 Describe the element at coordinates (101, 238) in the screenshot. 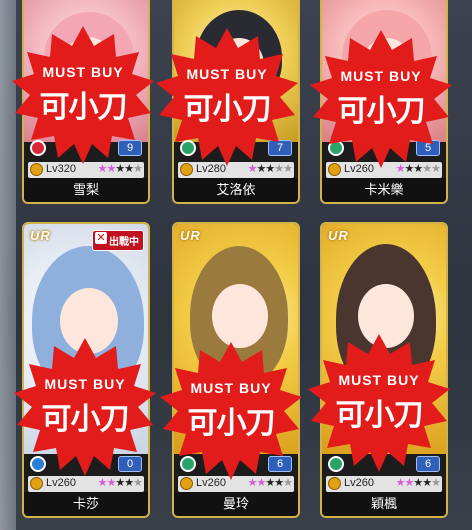

I see `crossed-swords-icon: ✕` at that location.